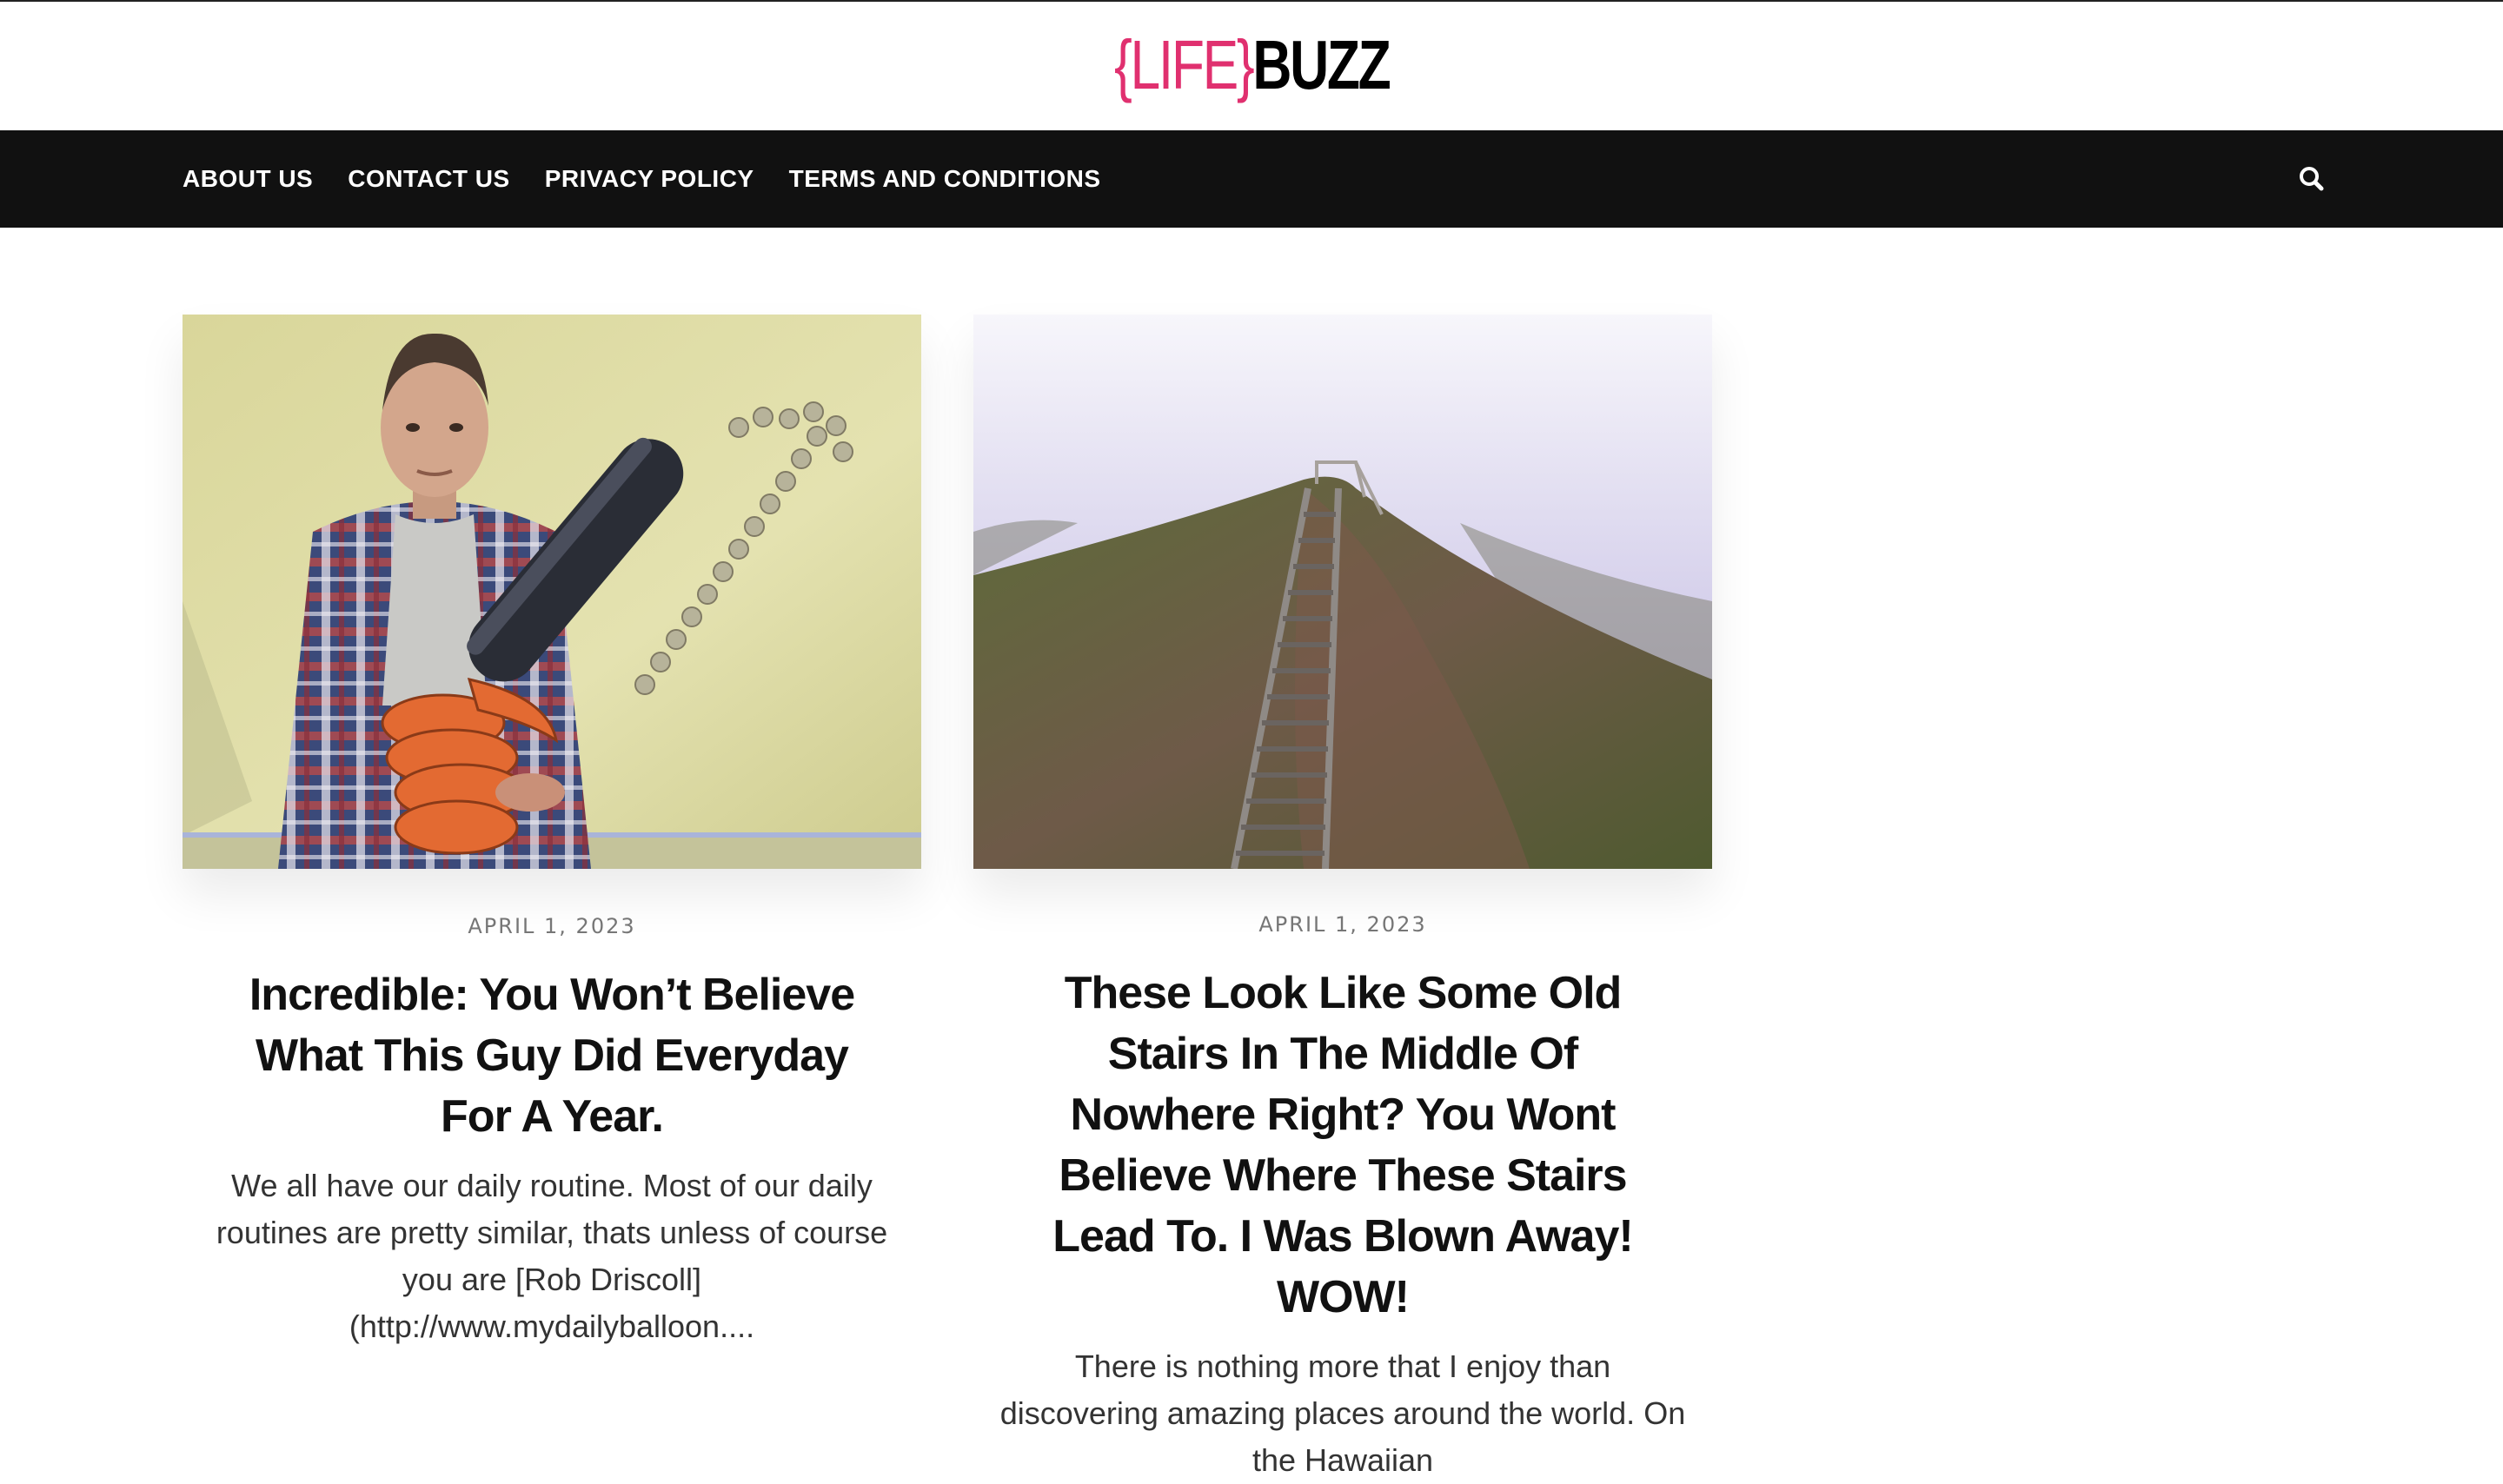  What do you see at coordinates (428, 179) in the screenshot?
I see `nav-item-contact-us: CONTACT US` at bounding box center [428, 179].